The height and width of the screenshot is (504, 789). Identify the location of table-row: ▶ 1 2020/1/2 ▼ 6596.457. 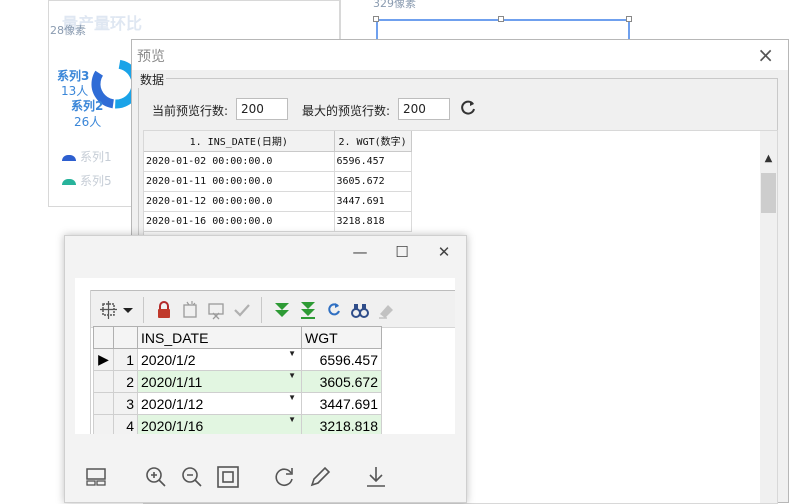
(237, 359).